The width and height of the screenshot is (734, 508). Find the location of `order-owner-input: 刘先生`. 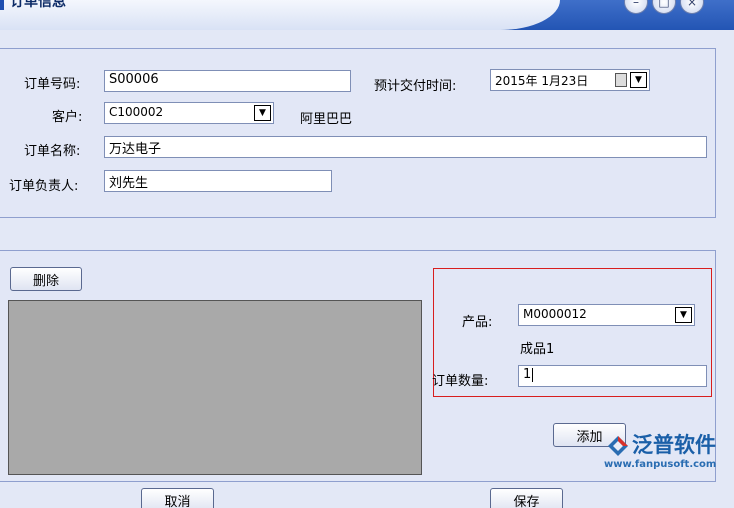

order-owner-input: 刘先生 is located at coordinates (218, 181).